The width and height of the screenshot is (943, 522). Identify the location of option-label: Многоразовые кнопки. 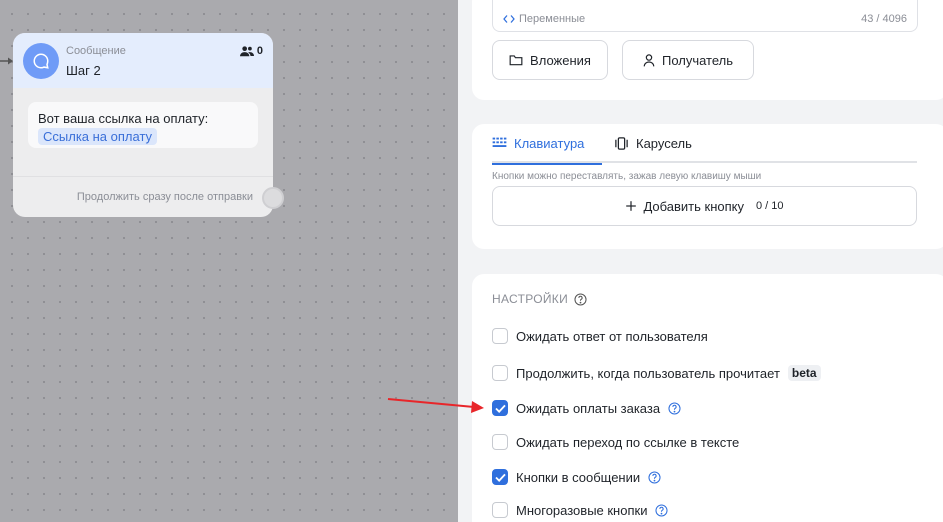
(582, 510).